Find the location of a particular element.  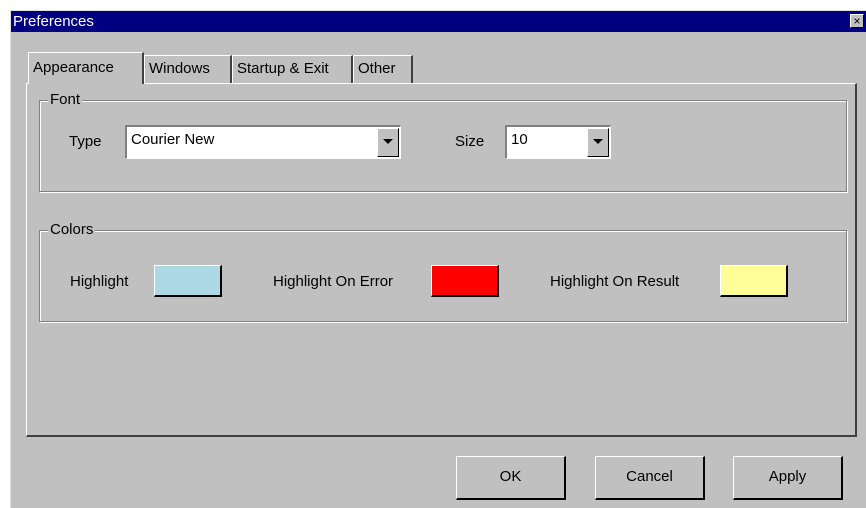

font-group-legend: Font is located at coordinates (65, 99).